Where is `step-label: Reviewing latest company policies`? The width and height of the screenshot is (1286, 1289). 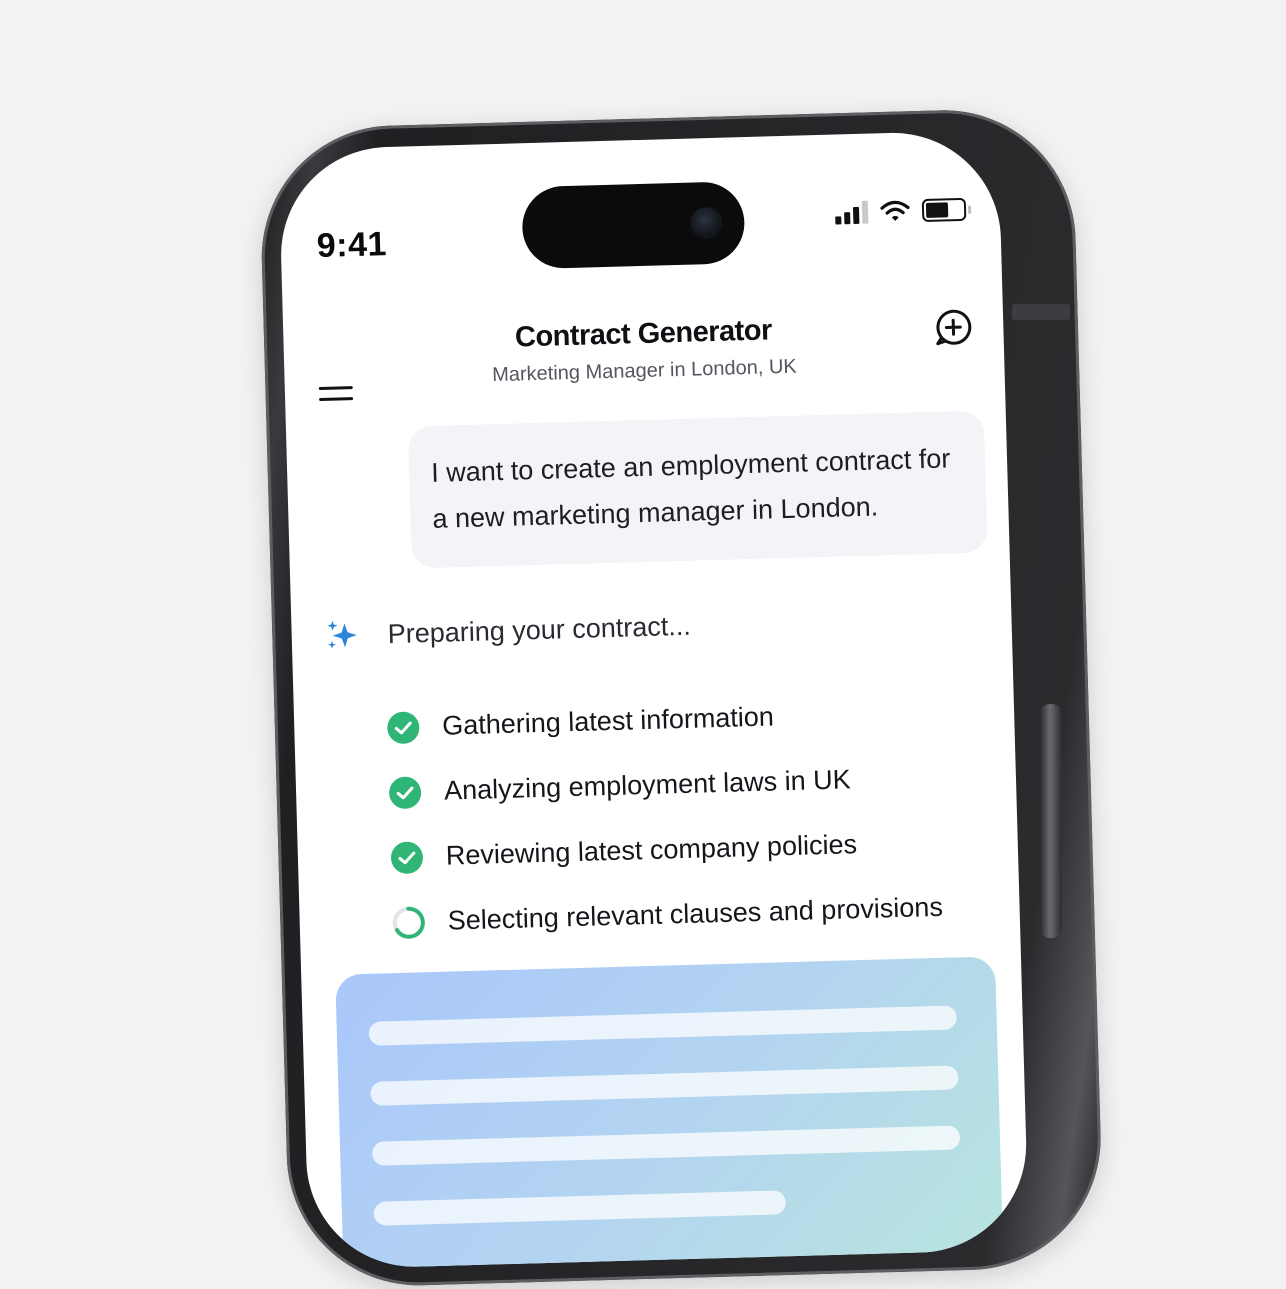 step-label: Reviewing latest company policies is located at coordinates (651, 850).